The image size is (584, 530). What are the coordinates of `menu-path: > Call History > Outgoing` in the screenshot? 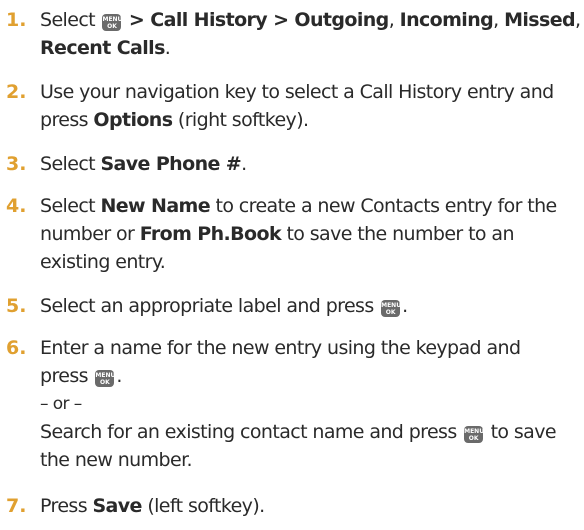 It's located at (258, 20).